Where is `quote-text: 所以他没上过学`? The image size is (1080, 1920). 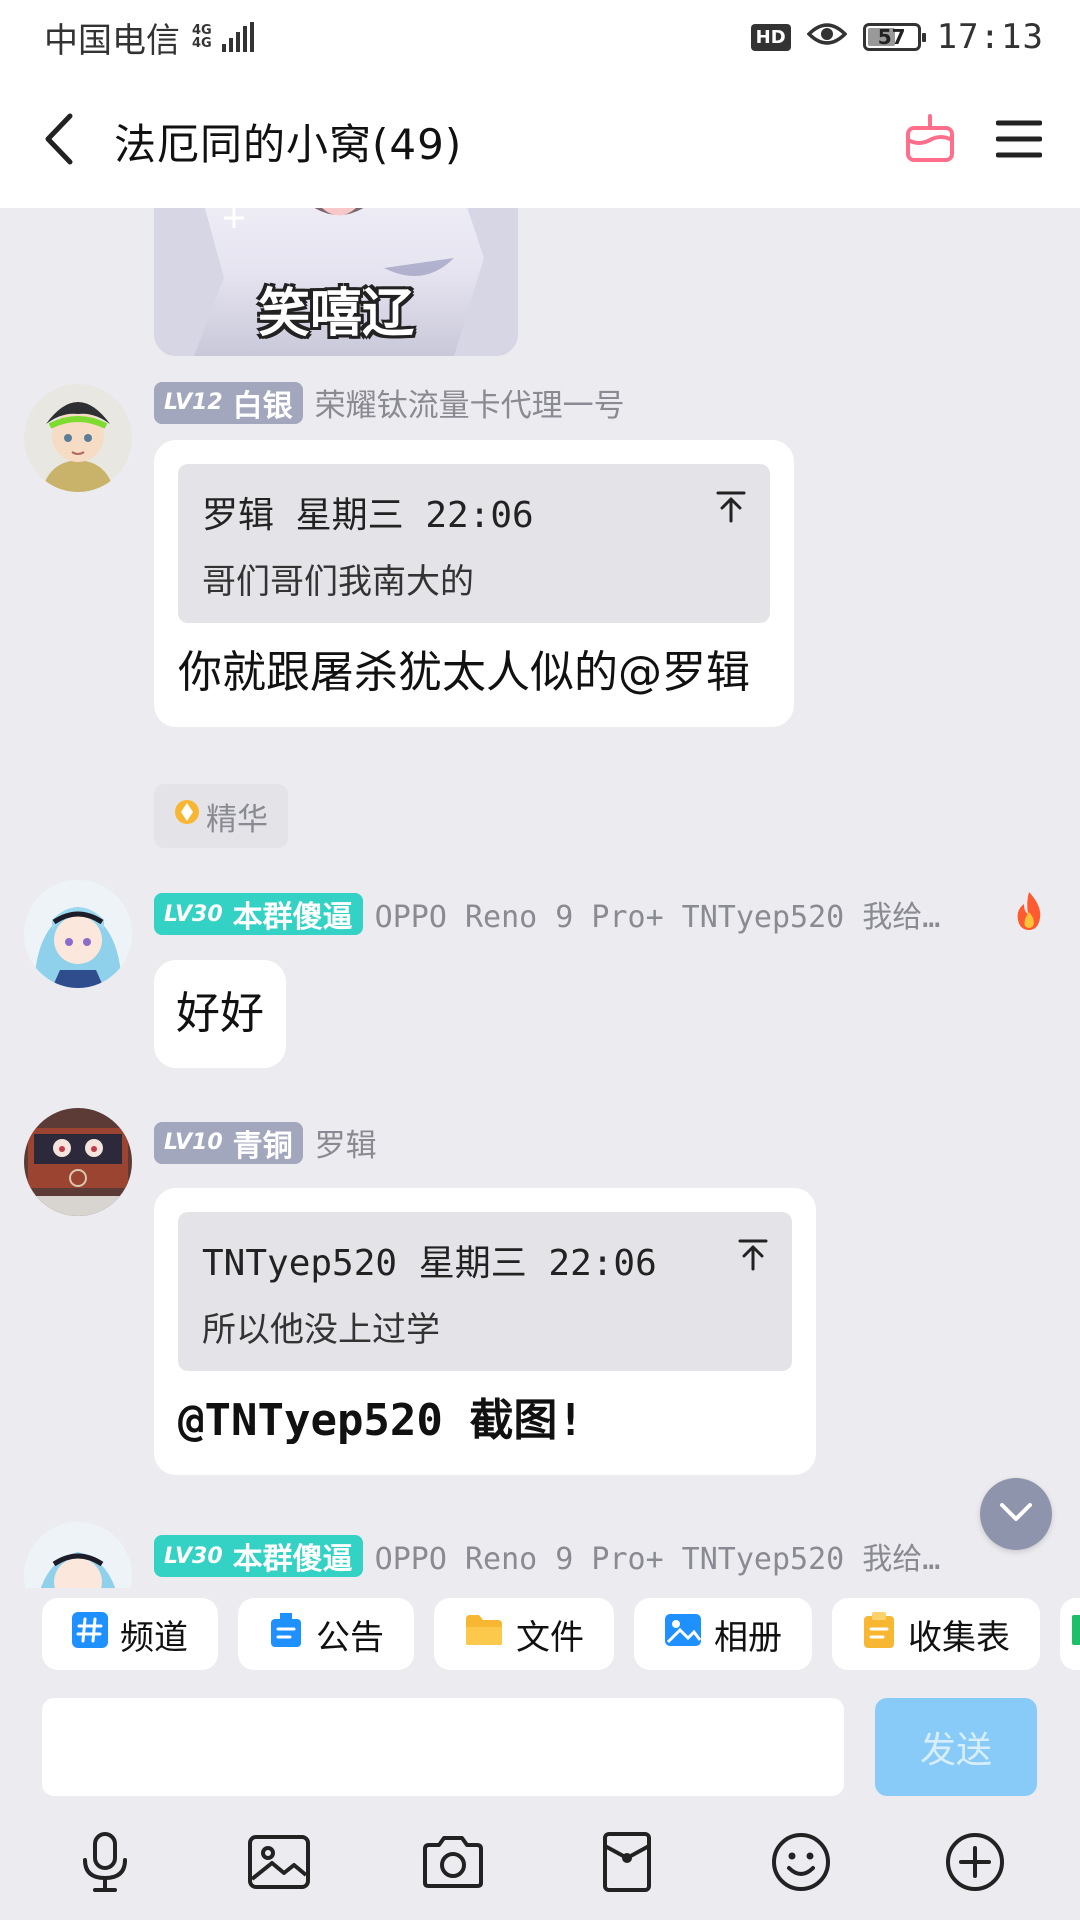 quote-text: 所以他没上过学 is located at coordinates (321, 1330).